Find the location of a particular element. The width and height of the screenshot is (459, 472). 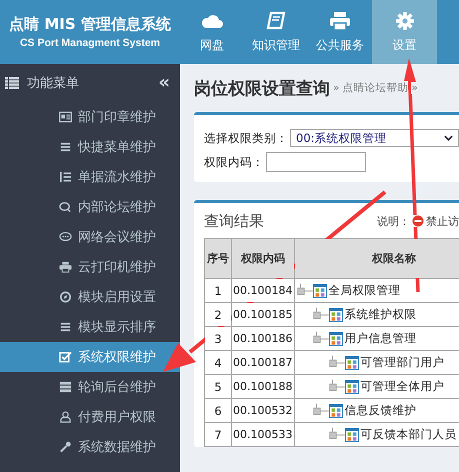

sidebar-item: 模块显示排序 is located at coordinates (90, 327).